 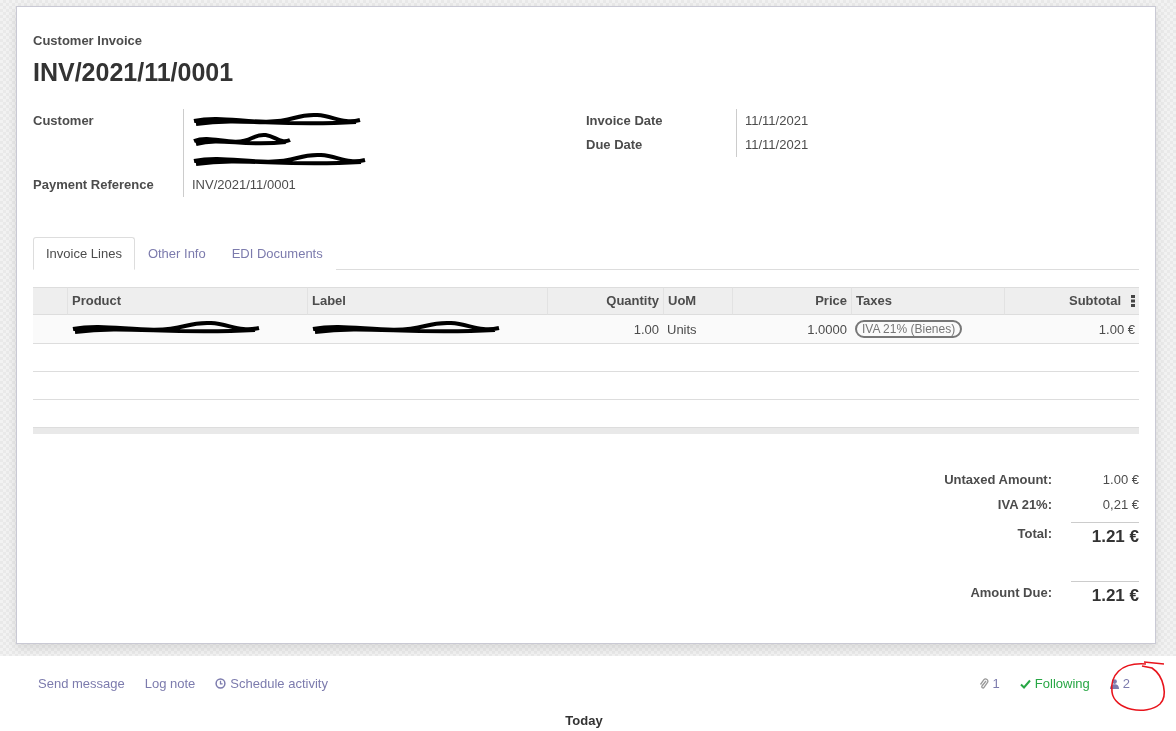 I want to click on chatter-action: Send message, so click(x=81, y=683).